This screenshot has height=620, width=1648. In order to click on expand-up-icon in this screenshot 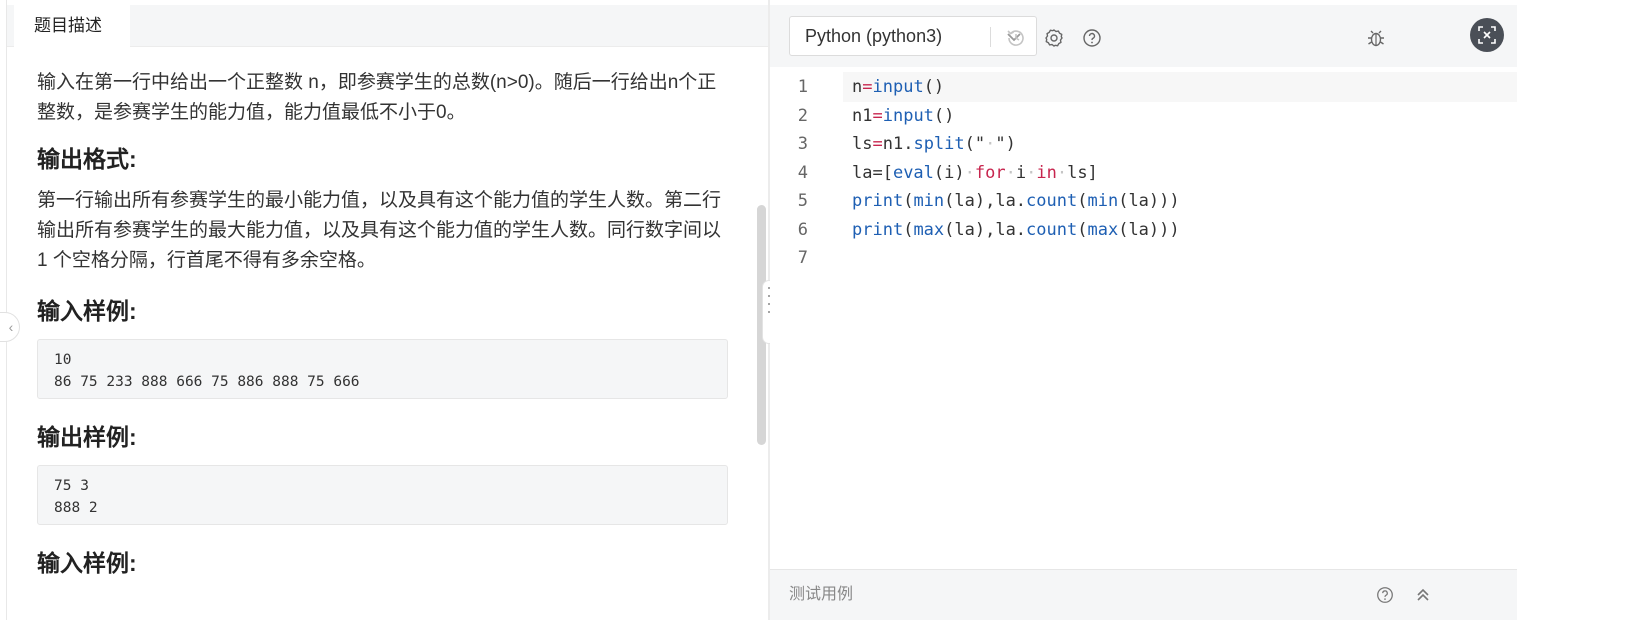, I will do `click(1423, 595)`.